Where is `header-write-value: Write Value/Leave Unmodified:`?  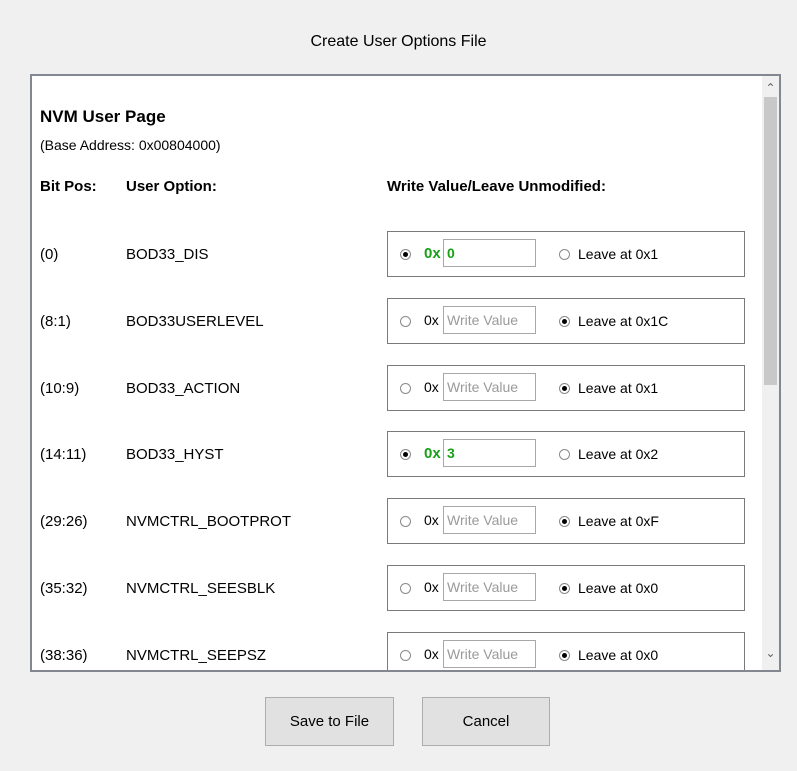
header-write-value: Write Value/Leave Unmodified: is located at coordinates (496, 186).